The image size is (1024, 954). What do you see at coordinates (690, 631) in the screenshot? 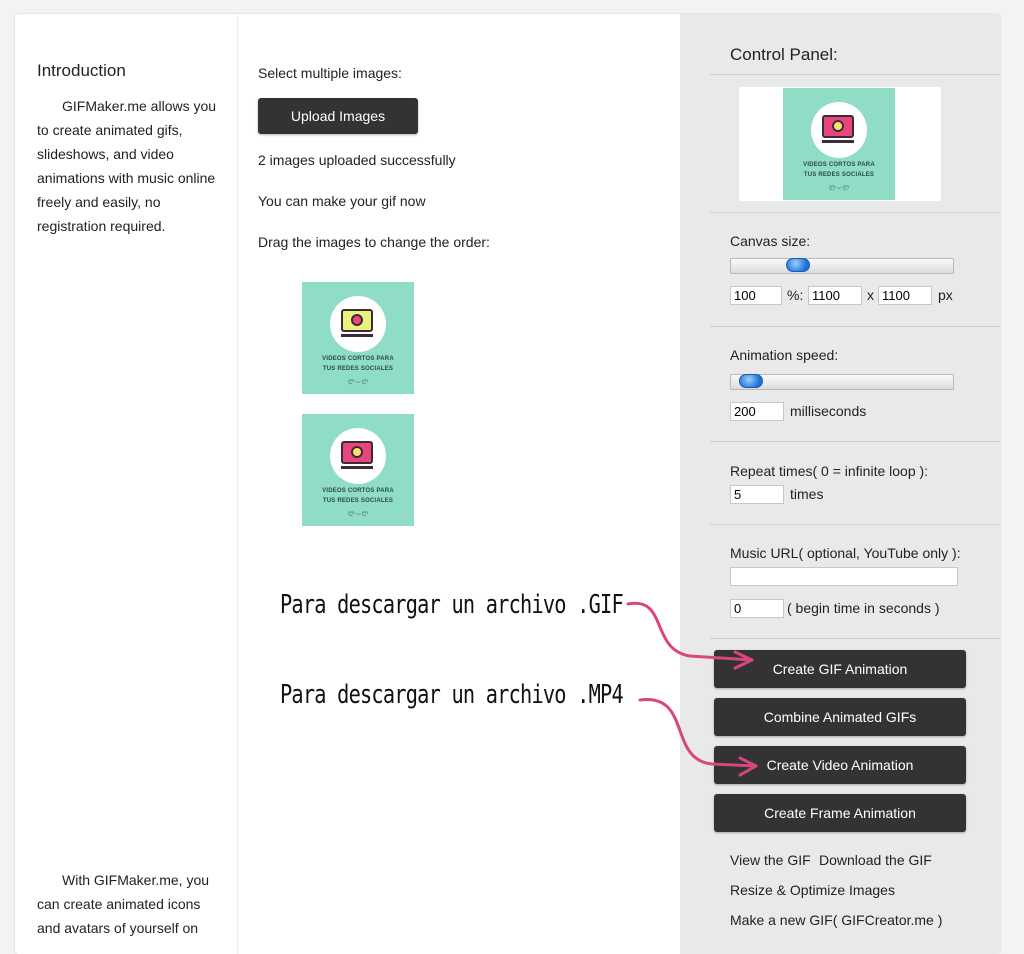
I see `gif-arrow` at bounding box center [690, 631].